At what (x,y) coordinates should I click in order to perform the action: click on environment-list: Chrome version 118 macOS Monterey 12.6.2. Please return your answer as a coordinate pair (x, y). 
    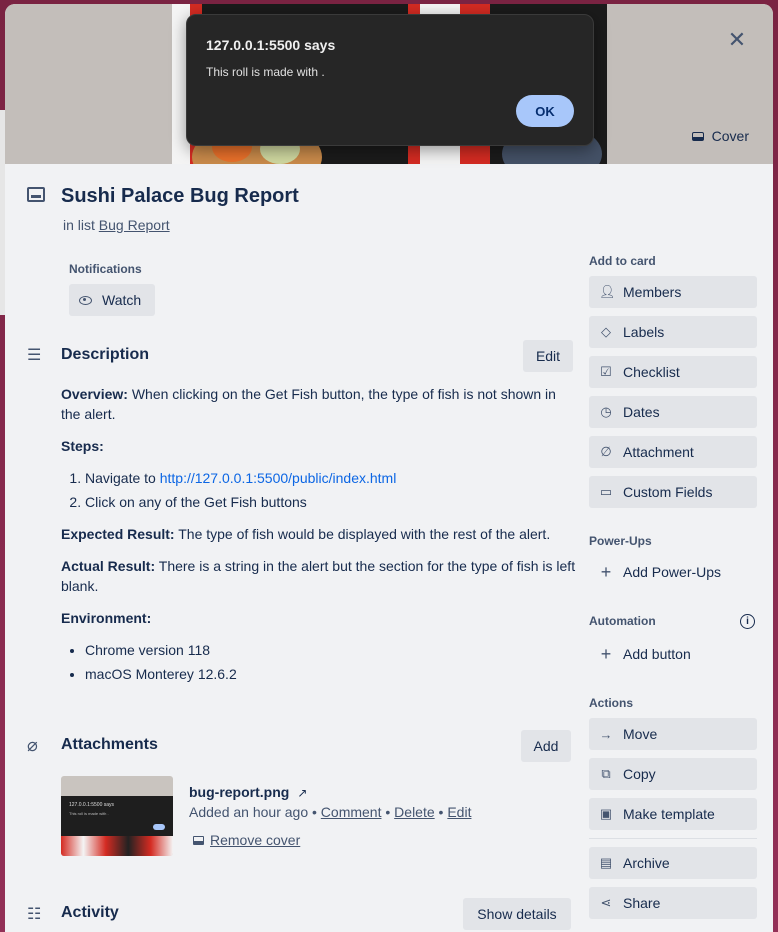
    Looking at the image, I should click on (331, 662).